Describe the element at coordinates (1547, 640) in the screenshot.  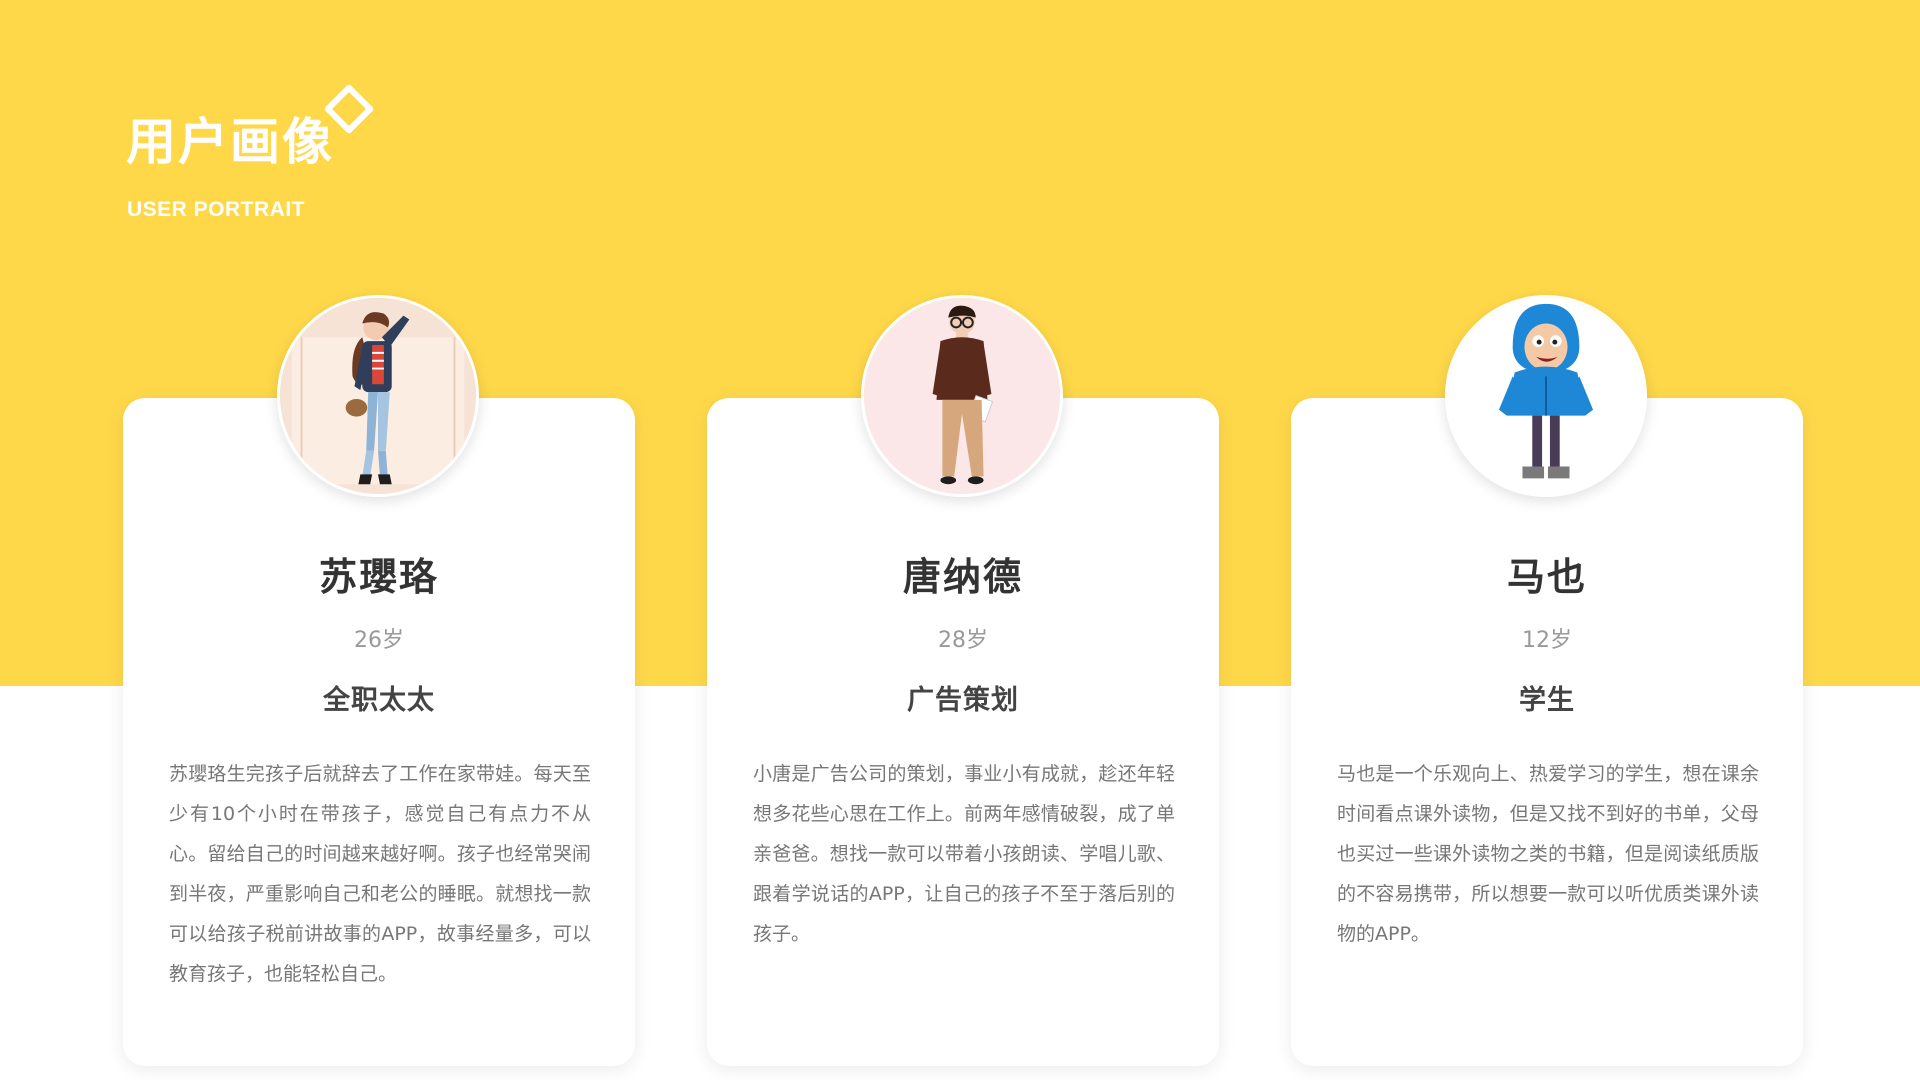
I see `persona-age: 12岁` at that location.